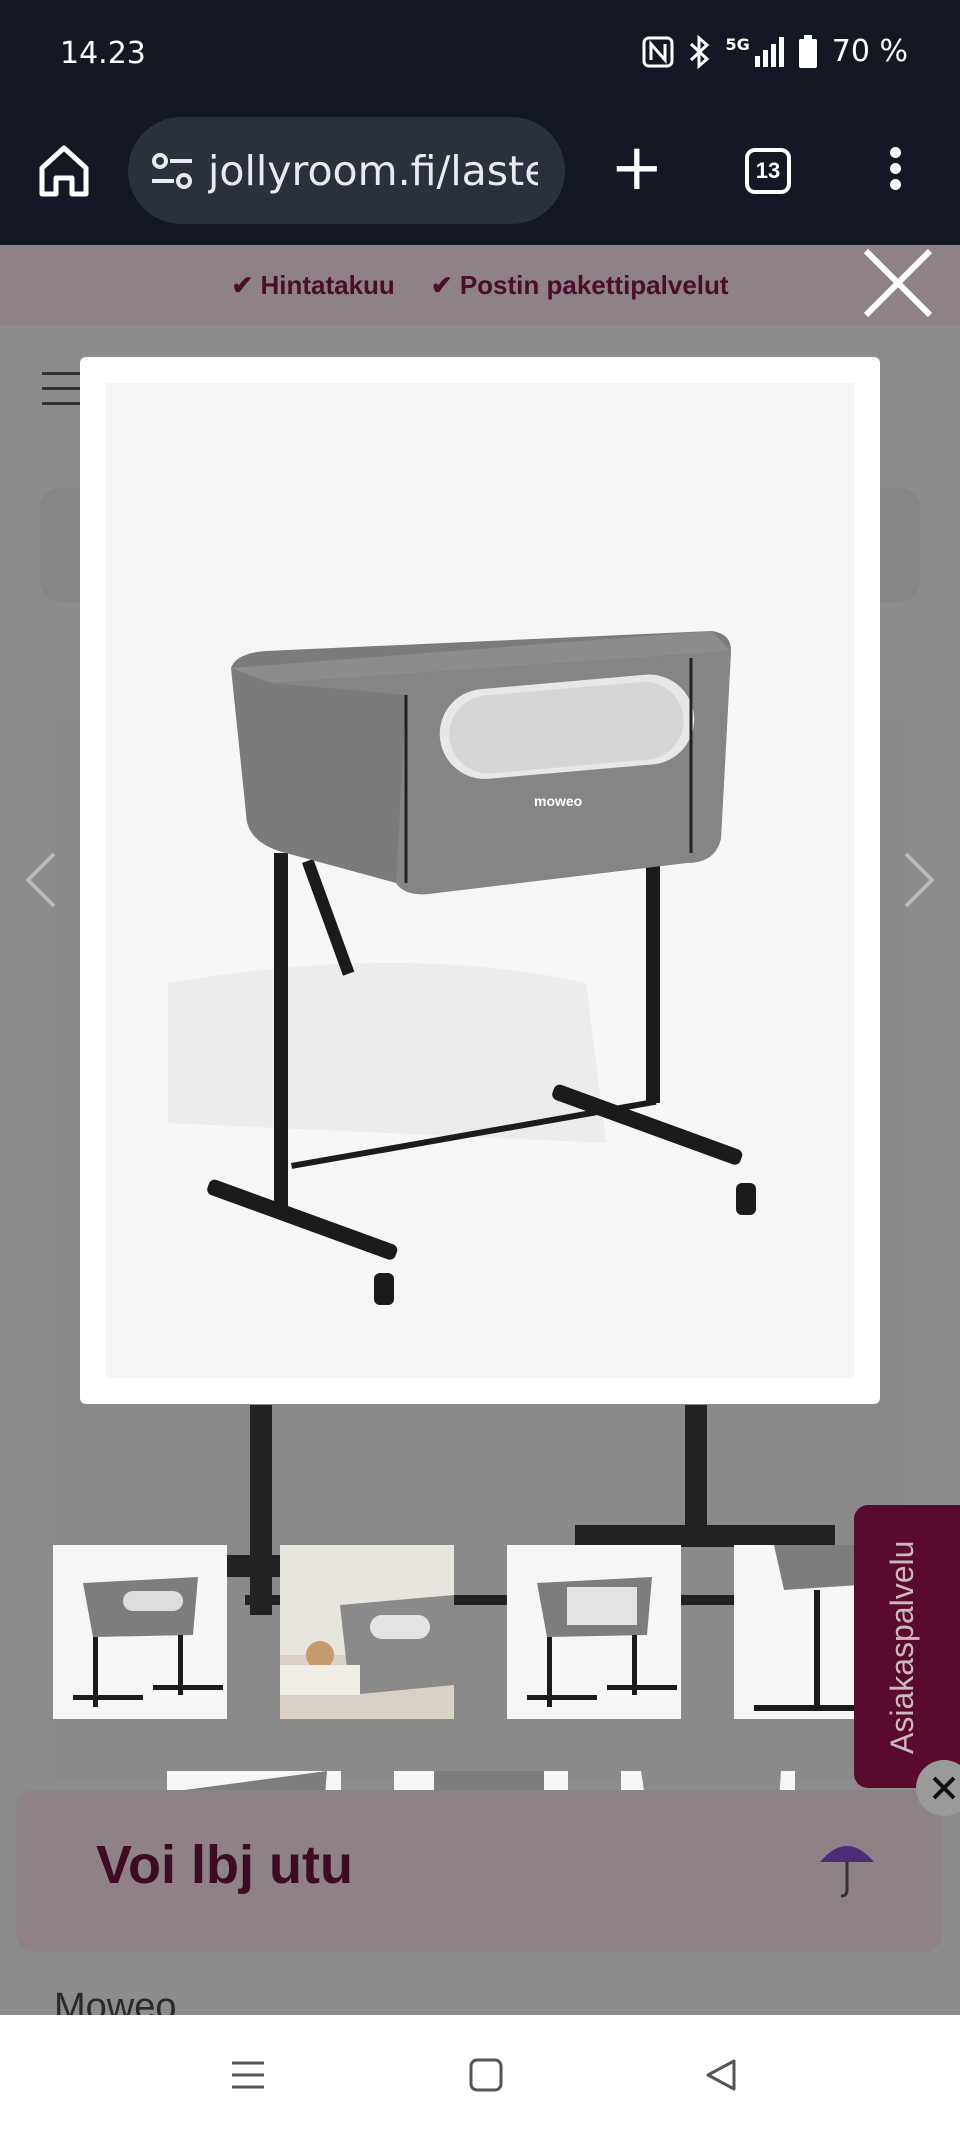 This screenshot has width=960, height=2133. Describe the element at coordinates (64, 170) in the screenshot. I see `home-icon` at that location.